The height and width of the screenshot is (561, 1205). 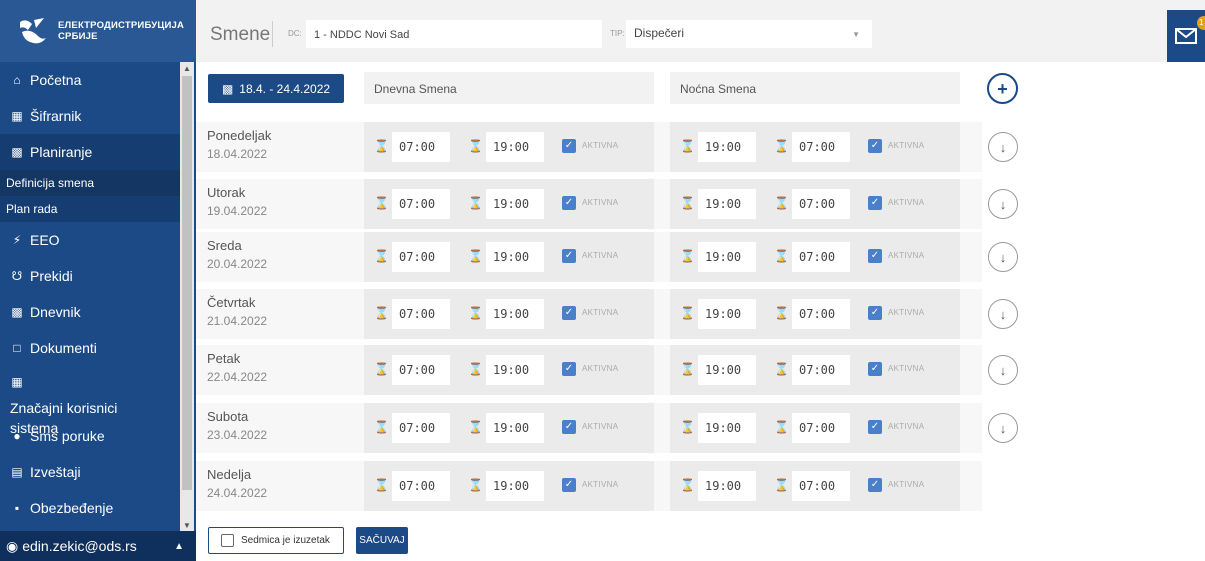 What do you see at coordinates (749, 34) in the screenshot?
I see `tip-select: Dispečeri ▼` at bounding box center [749, 34].